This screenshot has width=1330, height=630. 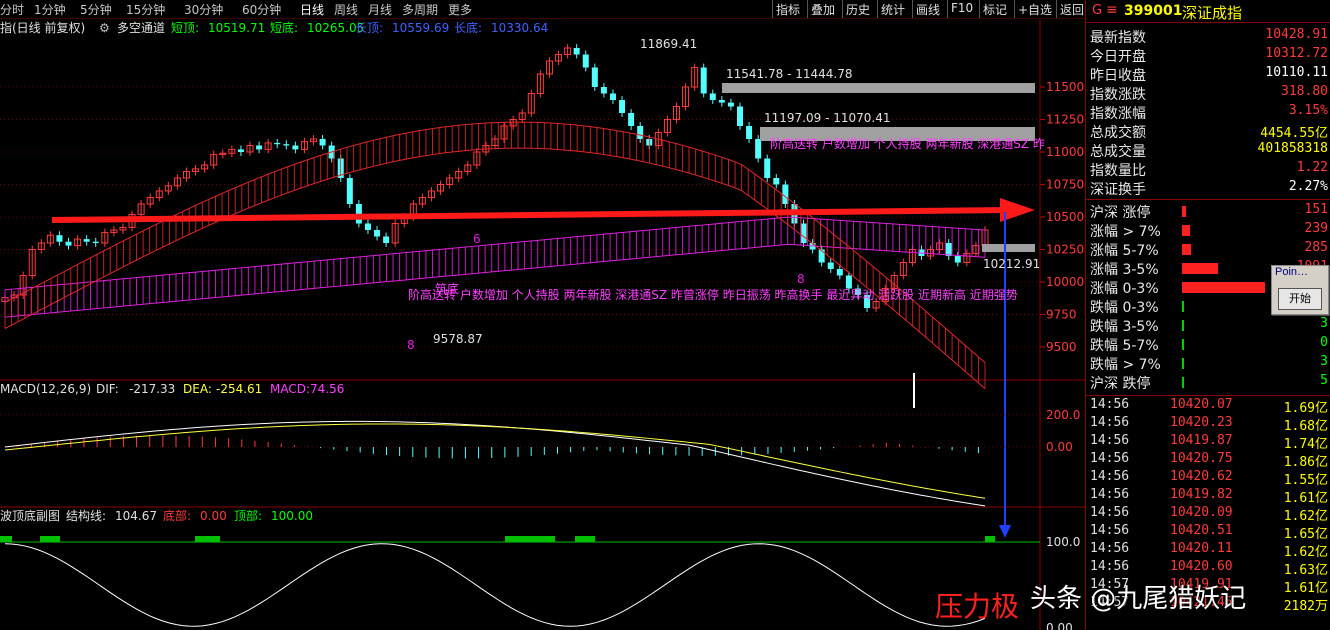 What do you see at coordinates (1201, 548) in the screenshot?
I see `tick-price: 10420.11` at bounding box center [1201, 548].